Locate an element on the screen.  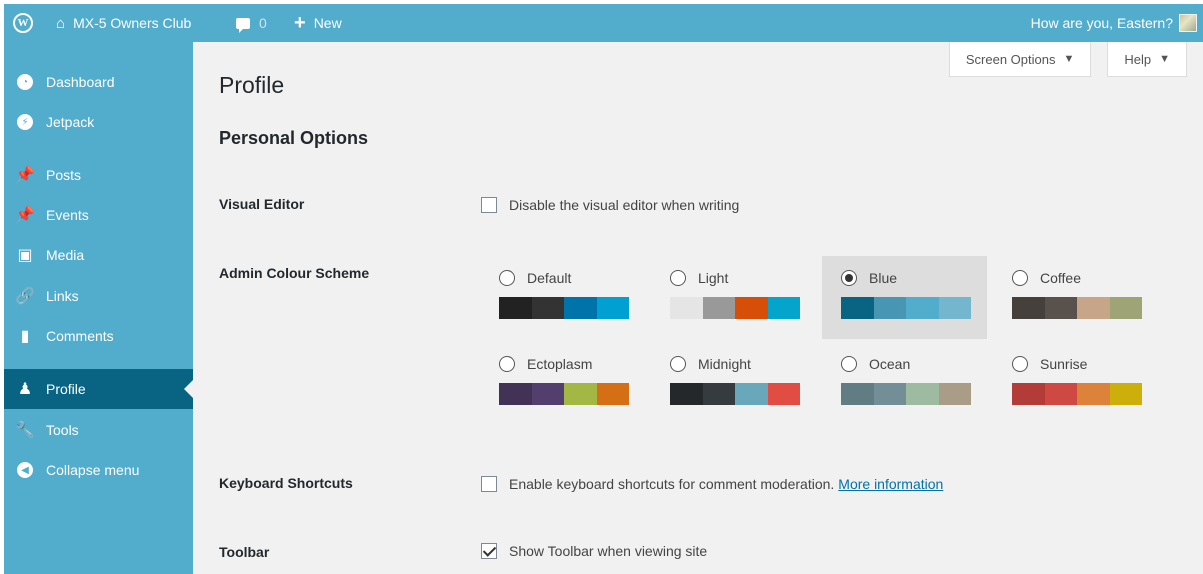
toolbar-label: Toolbar is located at coordinates (244, 552).